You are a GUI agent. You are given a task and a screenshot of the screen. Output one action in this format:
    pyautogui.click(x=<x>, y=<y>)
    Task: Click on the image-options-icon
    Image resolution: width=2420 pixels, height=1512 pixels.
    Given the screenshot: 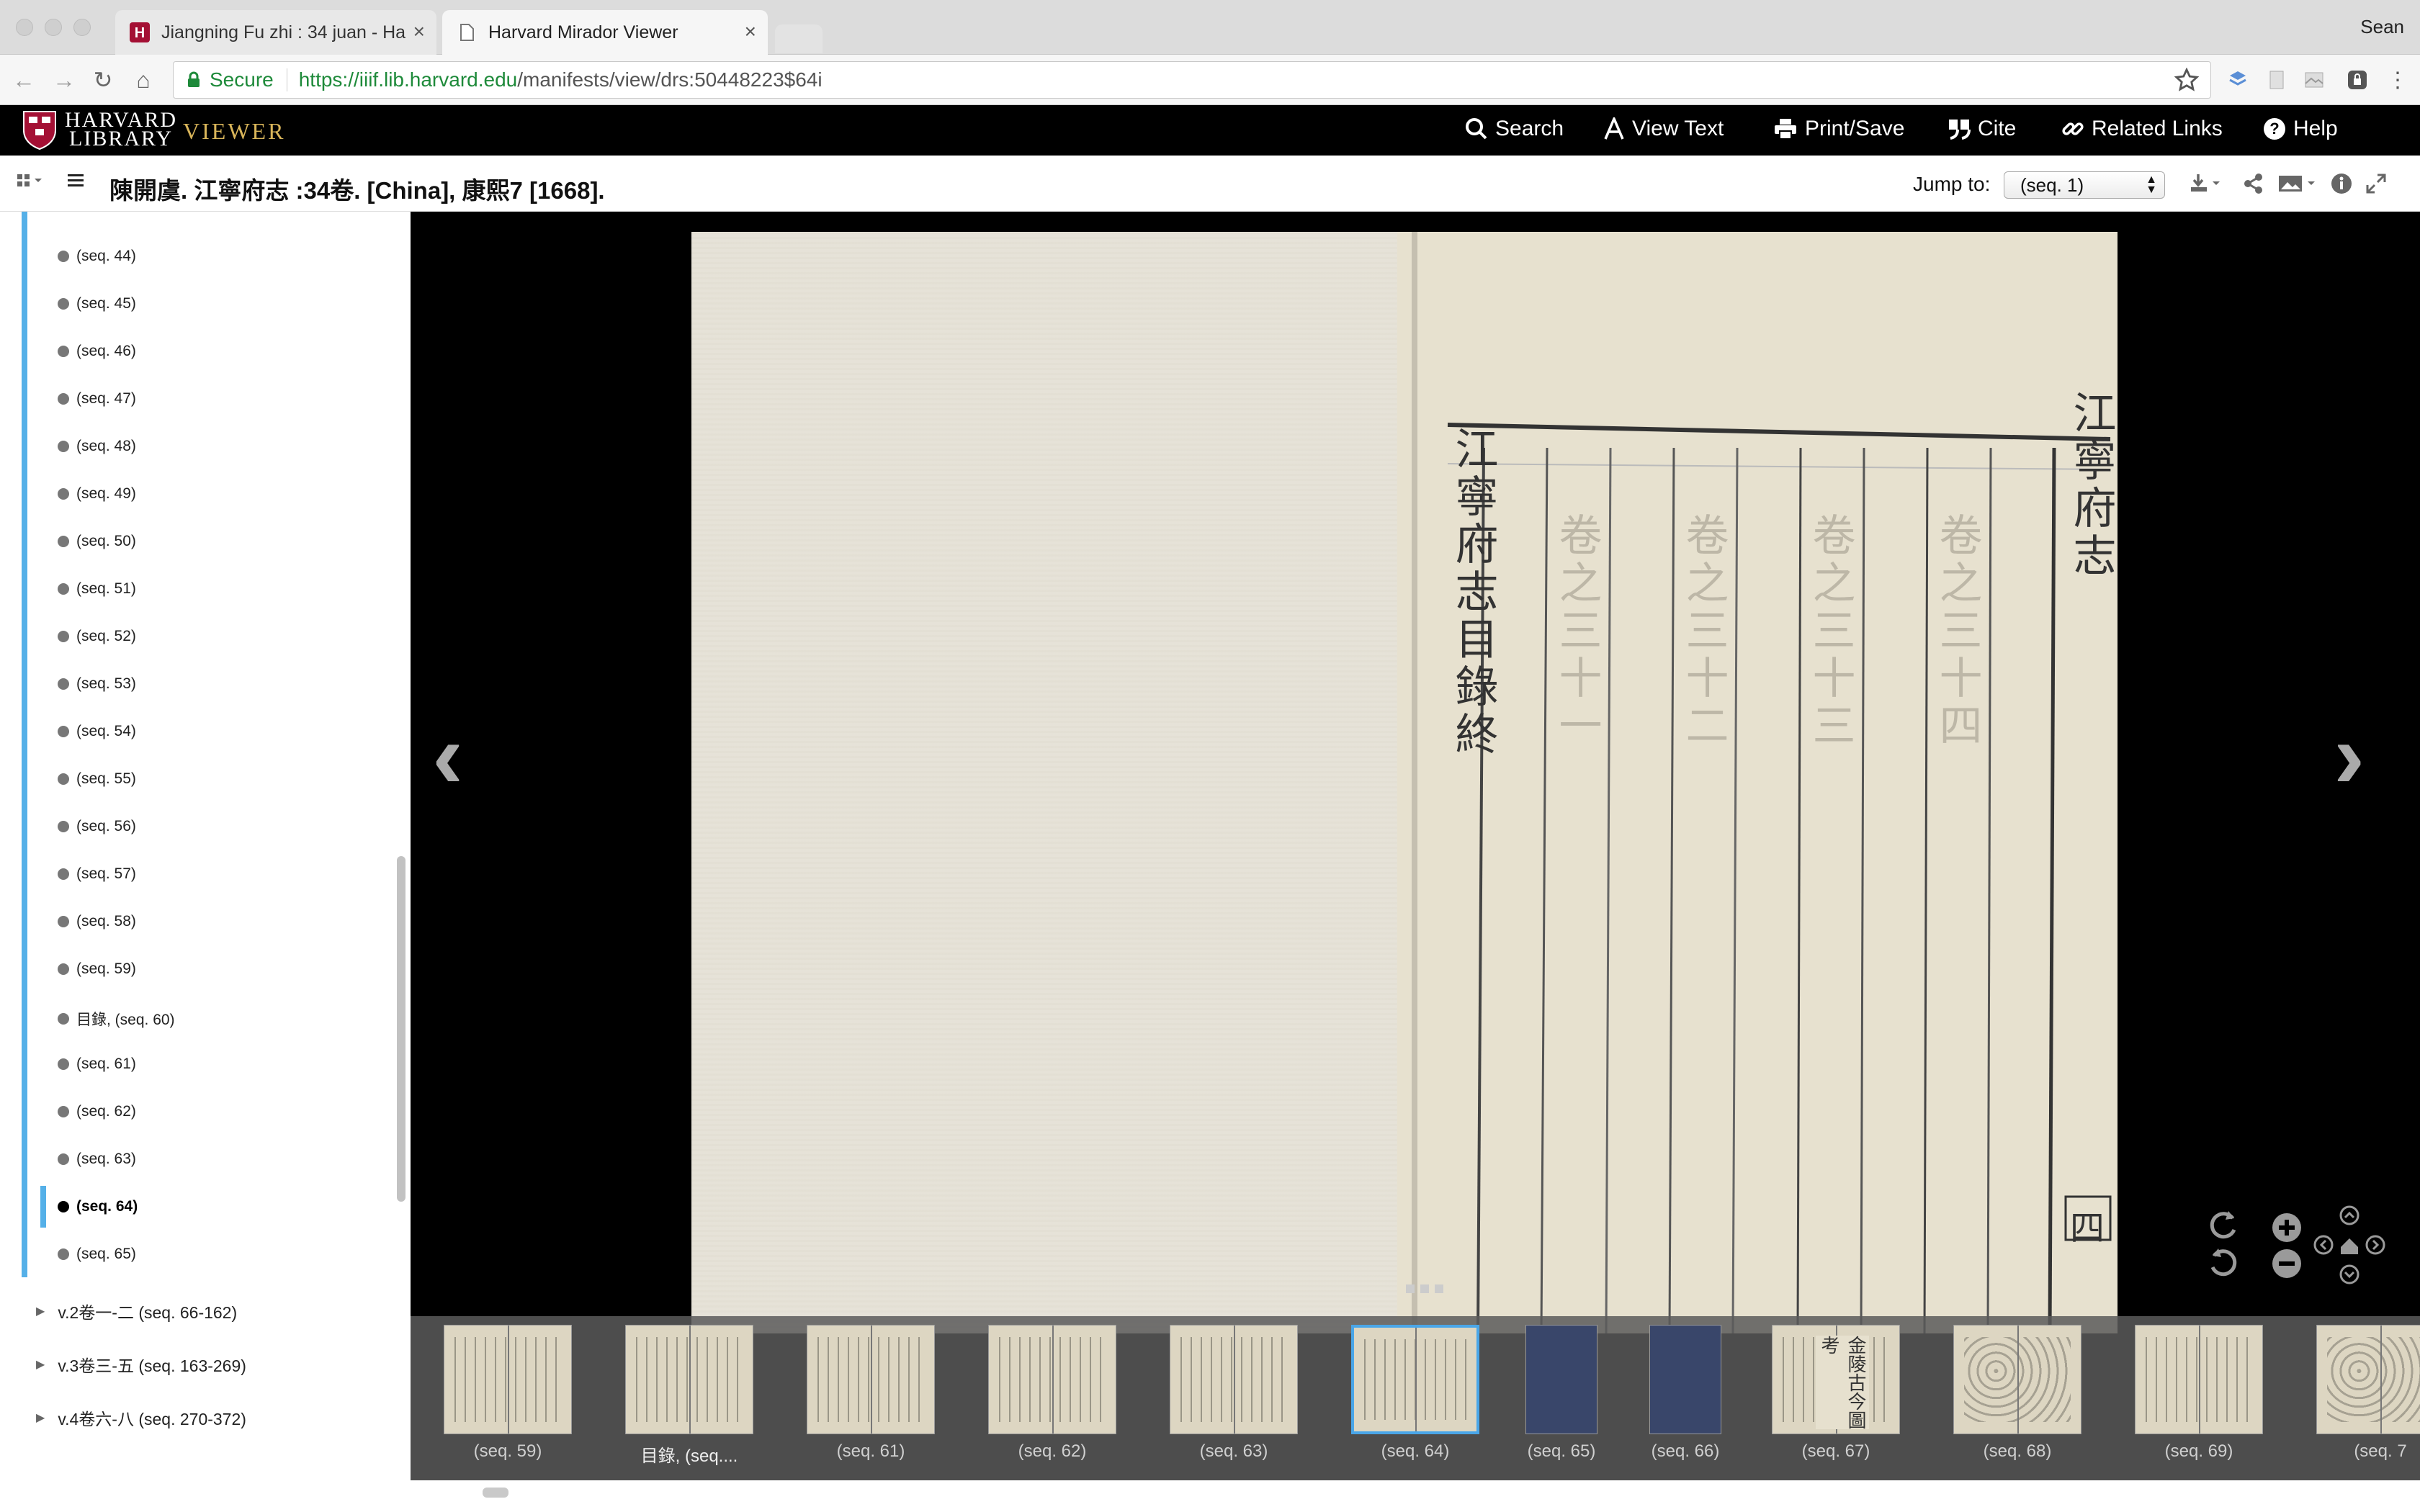 What is the action you would take?
    pyautogui.click(x=2298, y=183)
    